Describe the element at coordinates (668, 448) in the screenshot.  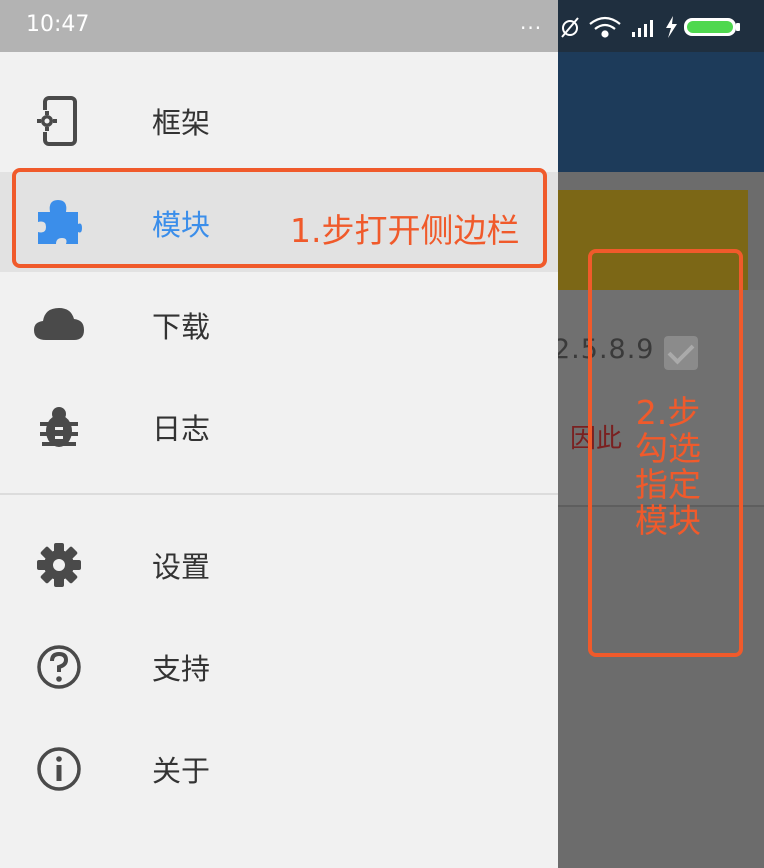
I see `annotation-step2-line: 勾选` at that location.